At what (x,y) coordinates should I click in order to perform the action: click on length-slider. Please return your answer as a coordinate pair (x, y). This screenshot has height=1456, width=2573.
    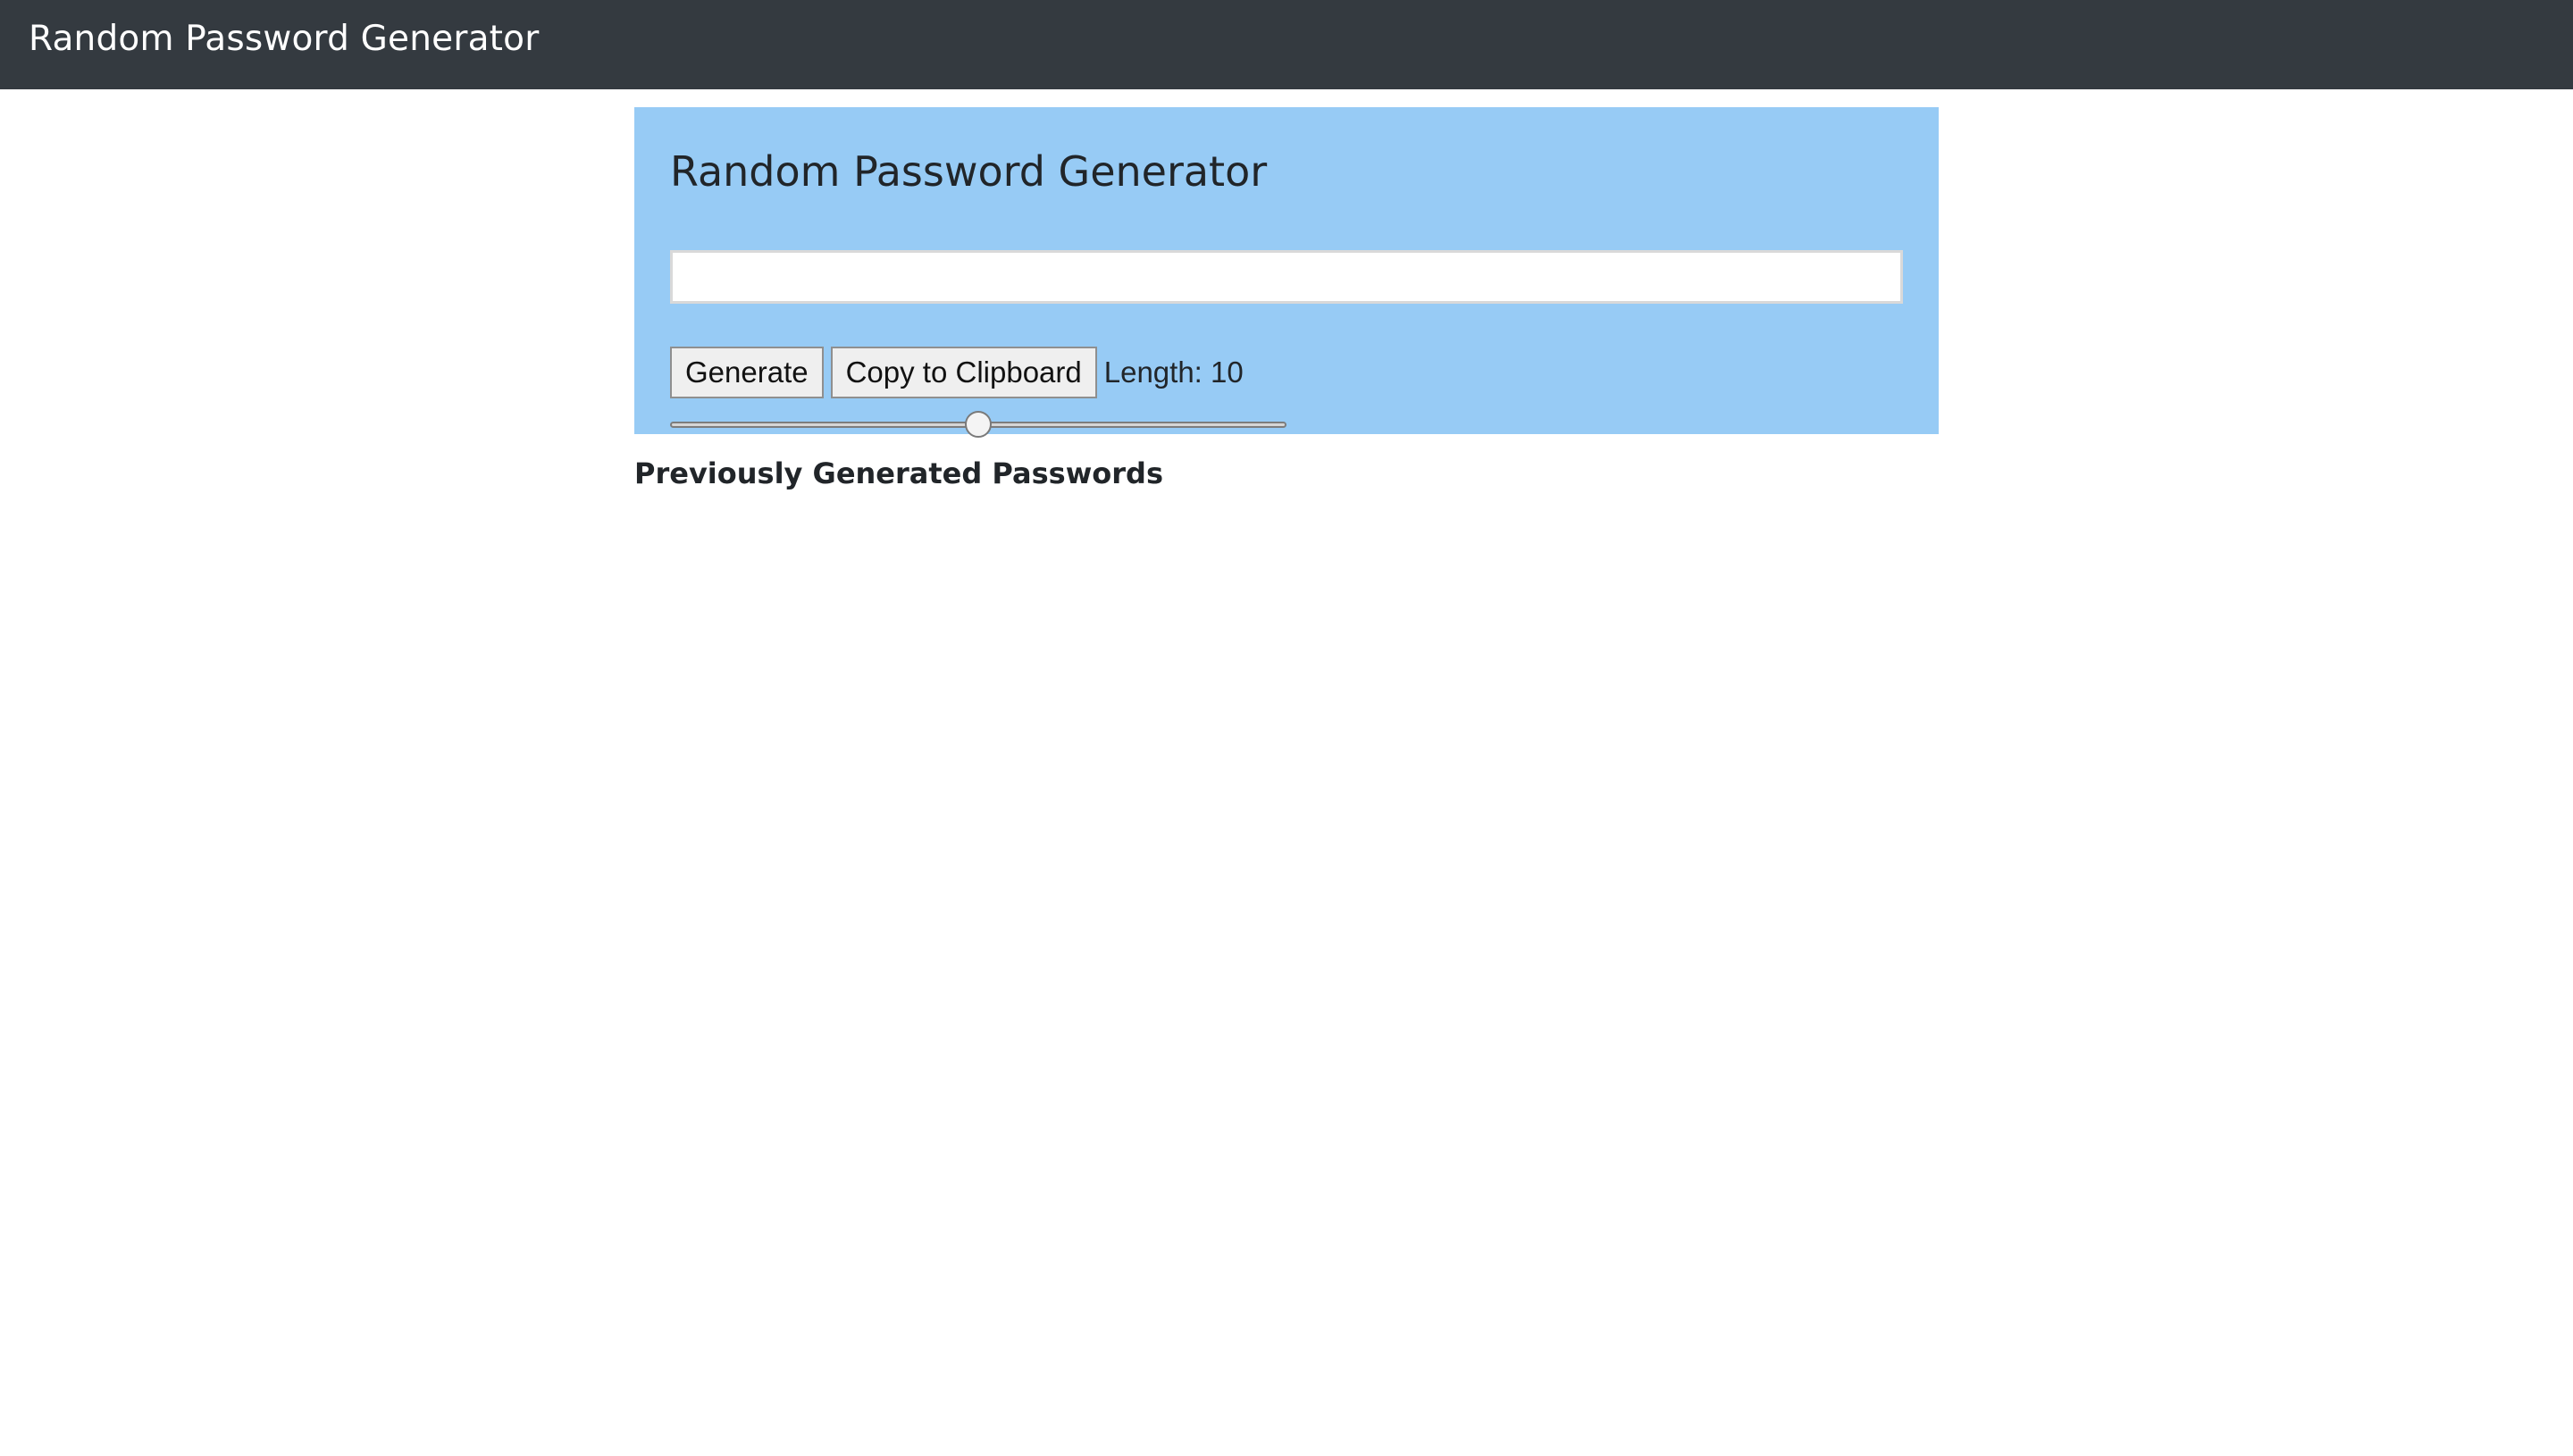
    Looking at the image, I should click on (978, 425).